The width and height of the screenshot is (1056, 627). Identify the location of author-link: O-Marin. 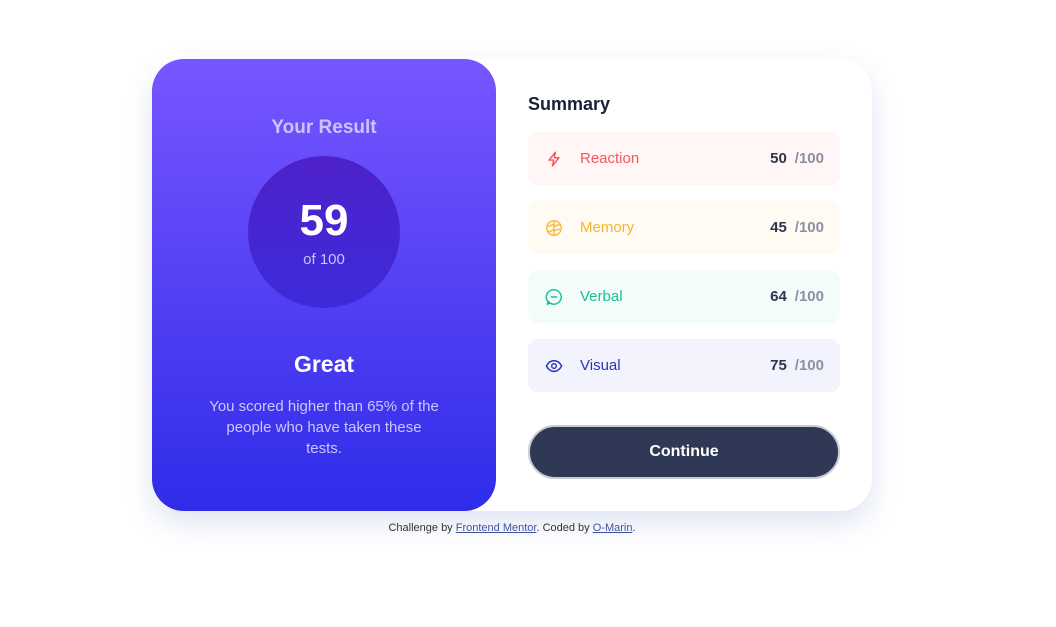
(613, 528).